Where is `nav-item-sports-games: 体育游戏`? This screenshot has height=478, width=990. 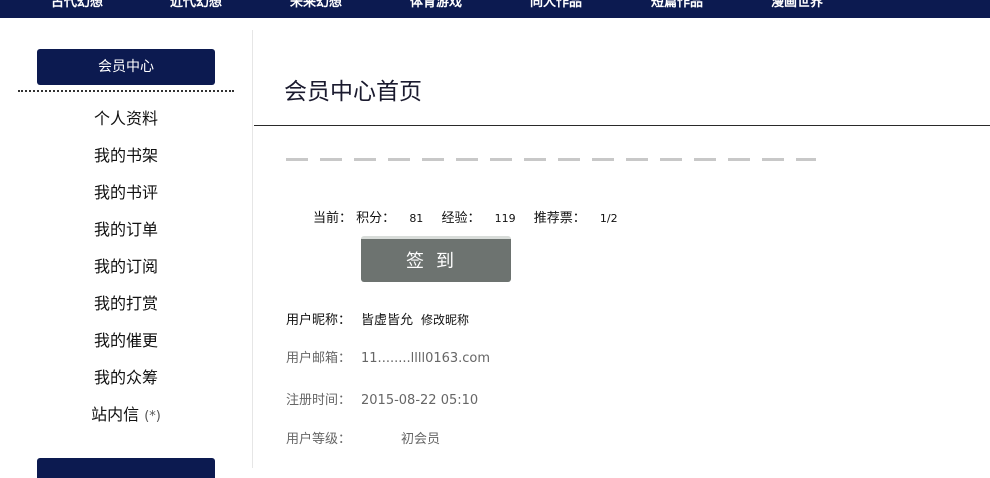
nav-item-sports-games: 体育游戏 is located at coordinates (436, 6).